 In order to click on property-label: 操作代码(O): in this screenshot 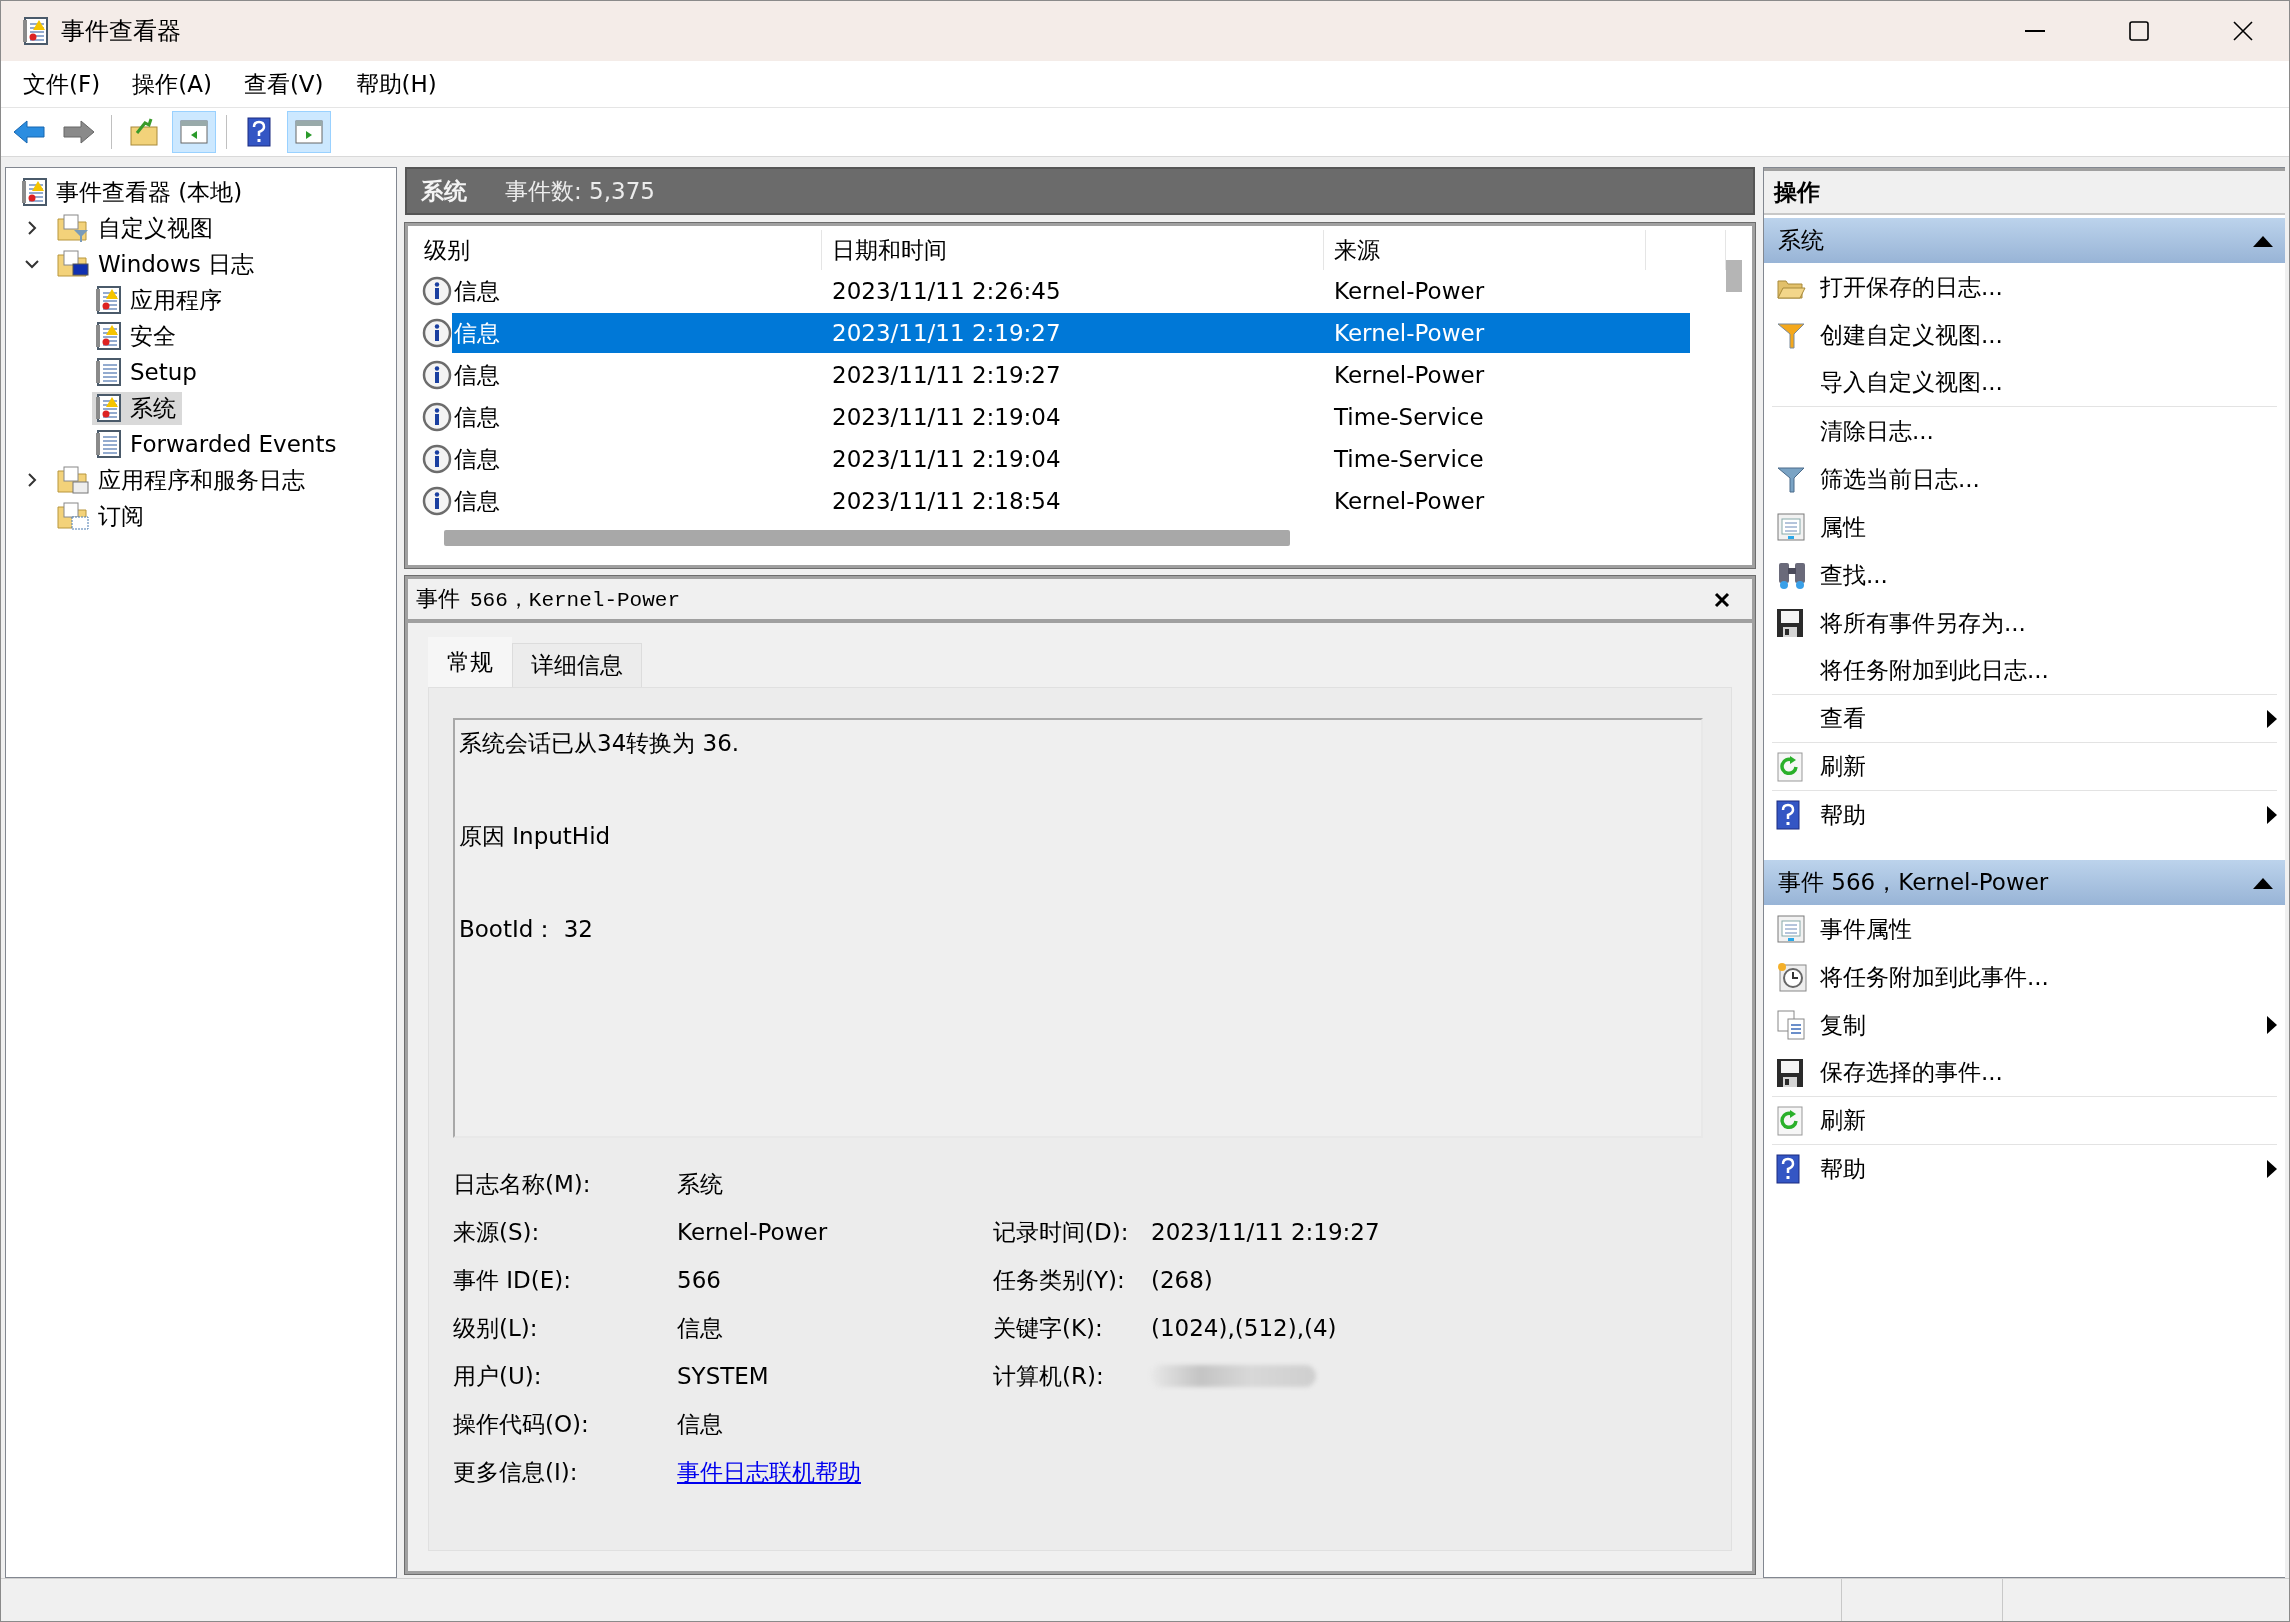, I will do `click(521, 1424)`.